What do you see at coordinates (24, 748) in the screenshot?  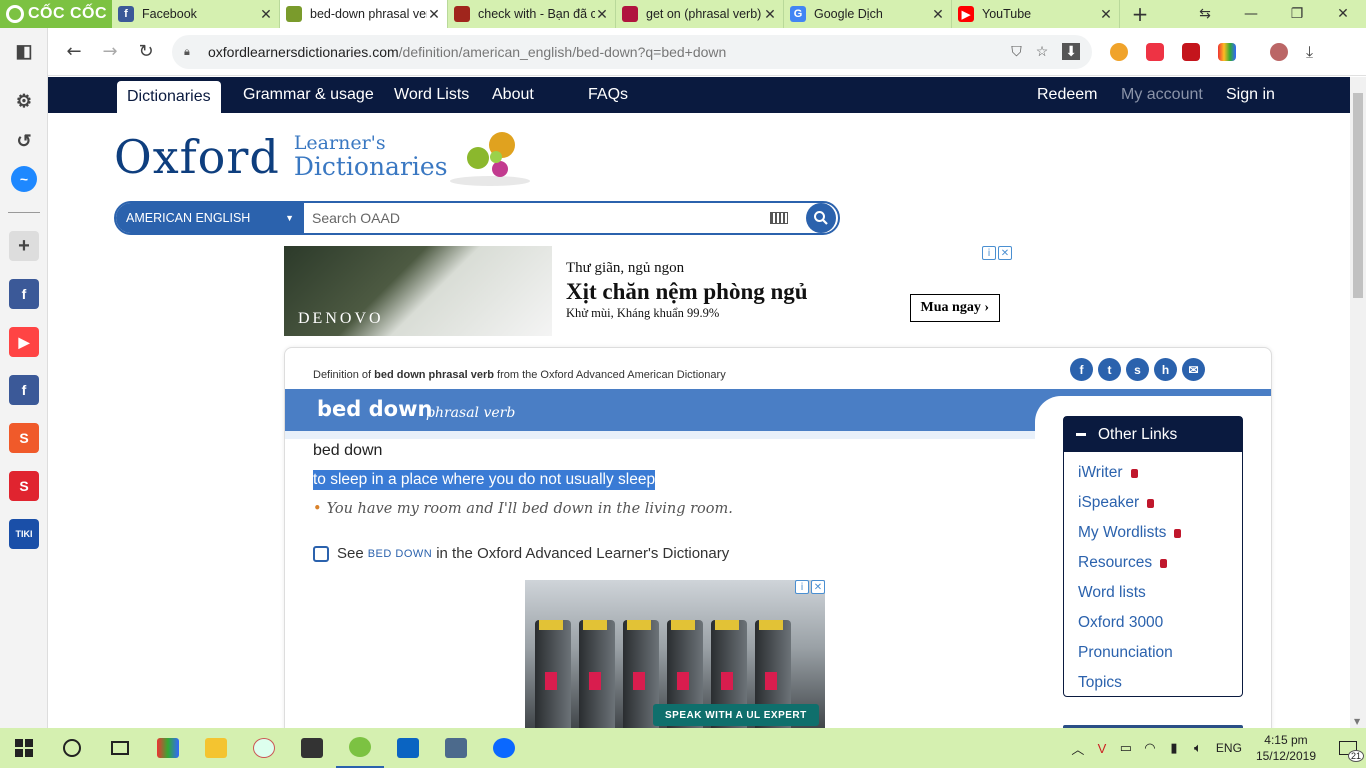 I see `start-button` at bounding box center [24, 748].